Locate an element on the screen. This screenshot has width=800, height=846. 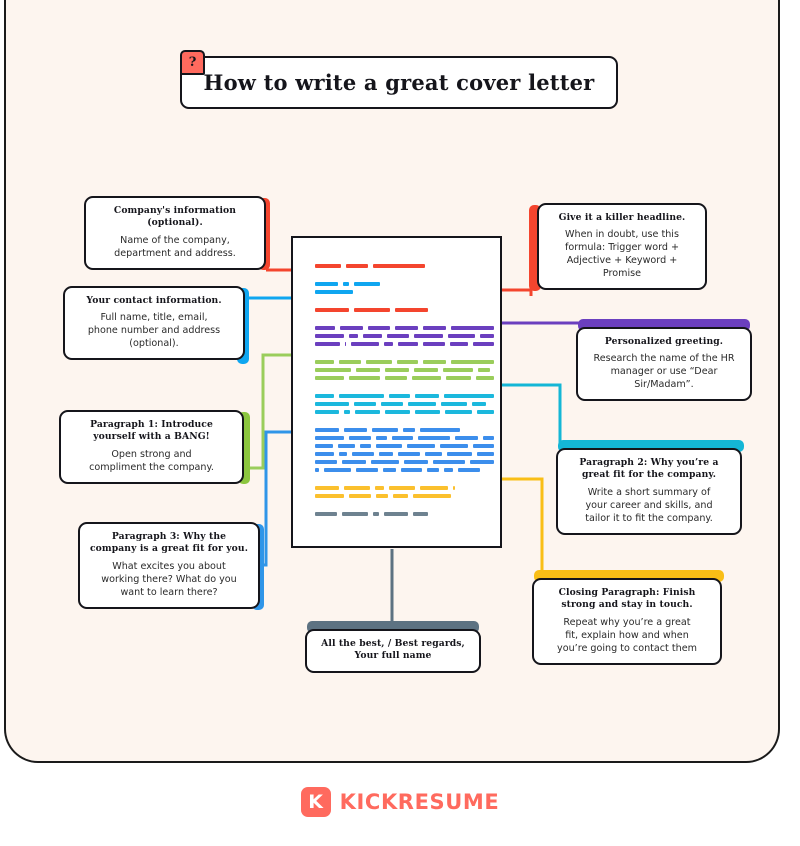
kickresume-logo: K KICKRESUME is located at coordinates (400, 802).